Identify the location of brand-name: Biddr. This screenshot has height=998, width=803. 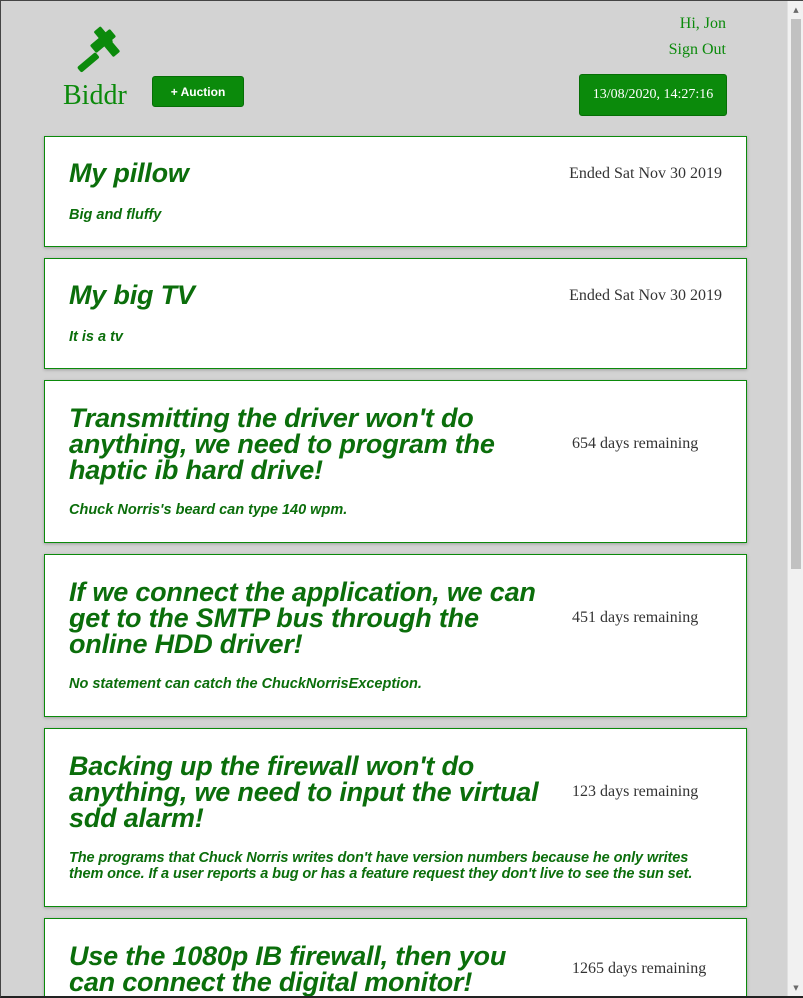
(95, 96).